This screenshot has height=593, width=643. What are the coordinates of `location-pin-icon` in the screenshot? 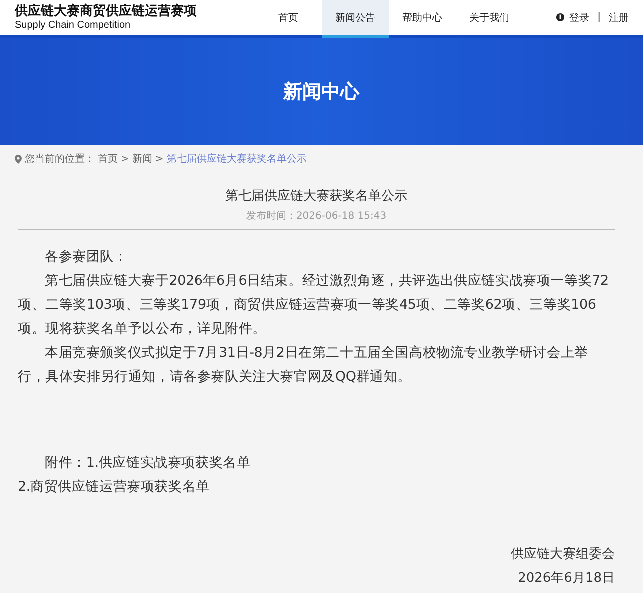 It's located at (18, 159).